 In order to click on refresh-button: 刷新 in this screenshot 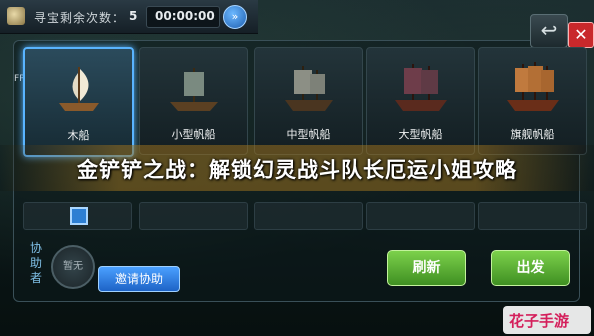, I will do `click(426, 268)`.